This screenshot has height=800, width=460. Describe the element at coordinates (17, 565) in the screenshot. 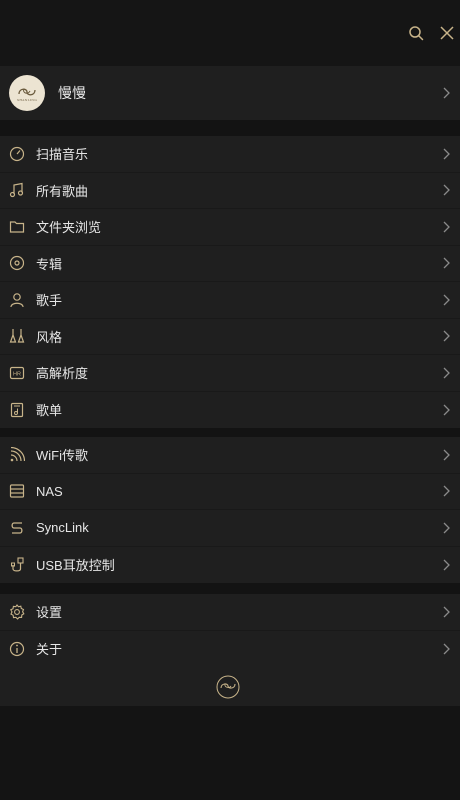

I see `usb-icon` at that location.